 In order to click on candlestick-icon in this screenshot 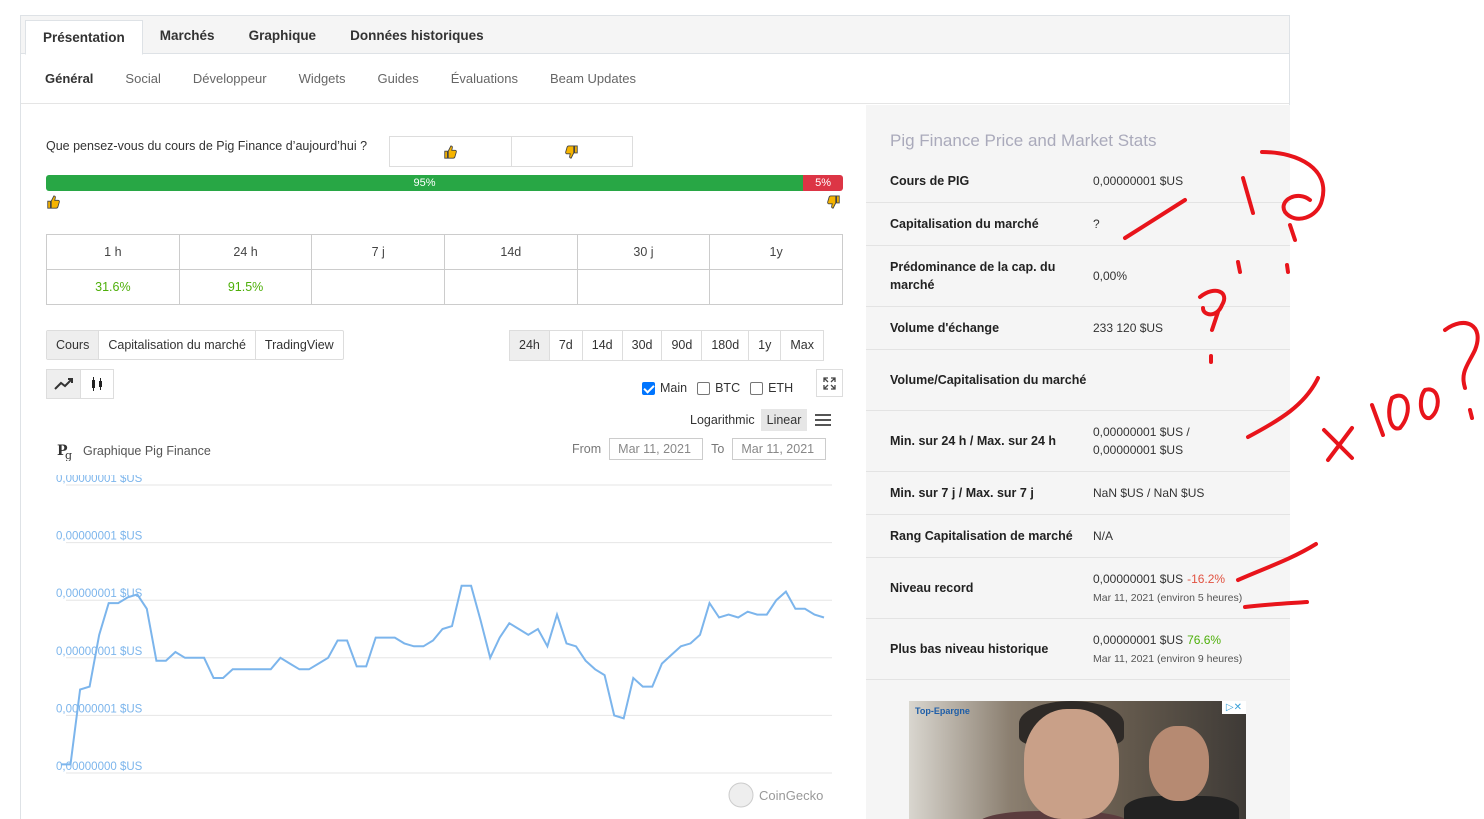, I will do `click(97, 384)`.